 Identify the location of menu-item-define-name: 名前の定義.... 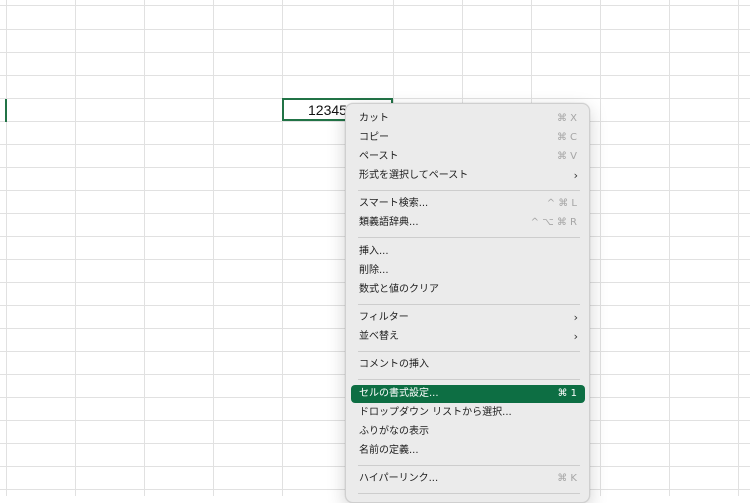
(468, 451).